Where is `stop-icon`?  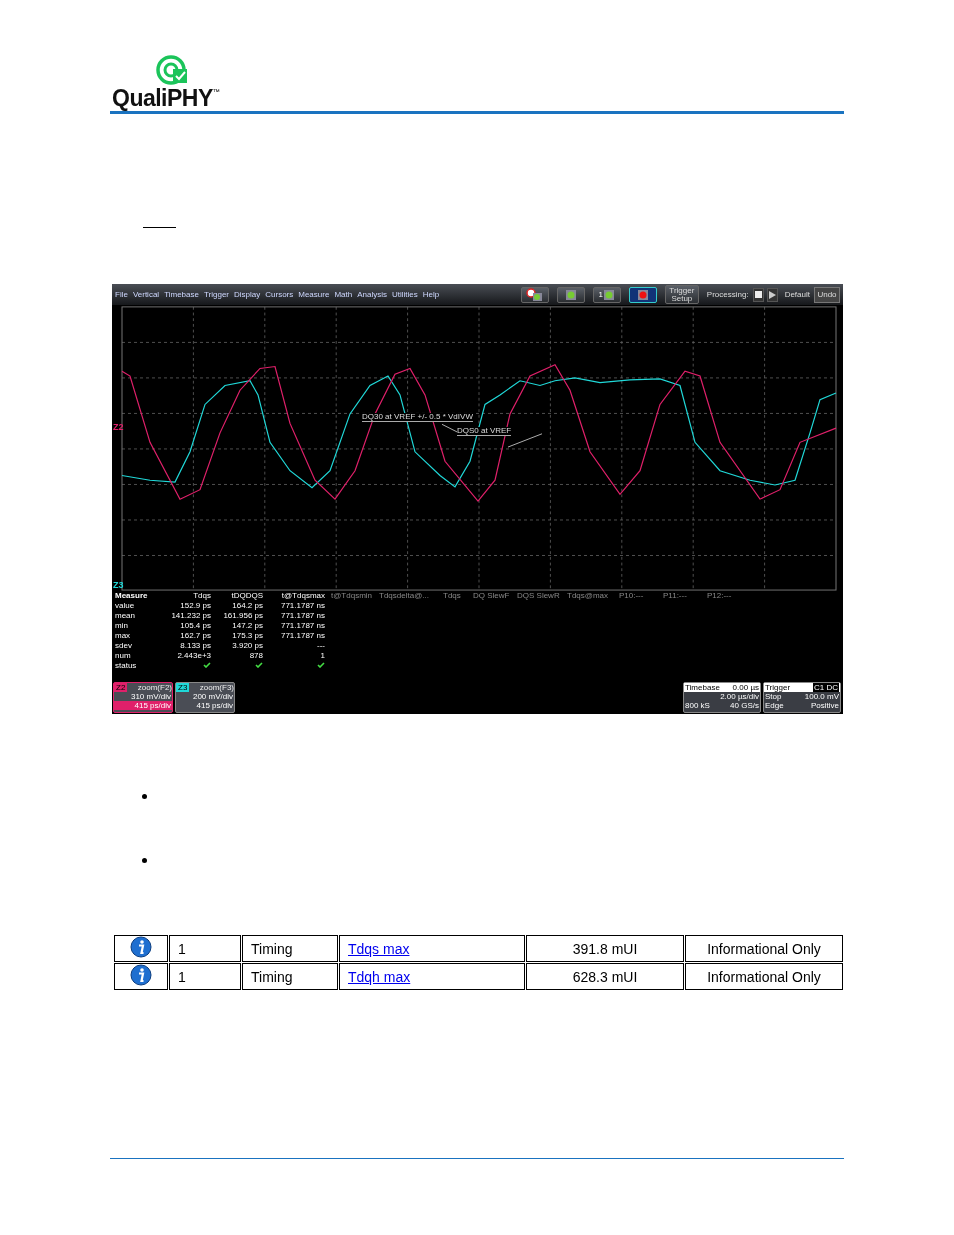
stop-icon is located at coordinates (758, 294).